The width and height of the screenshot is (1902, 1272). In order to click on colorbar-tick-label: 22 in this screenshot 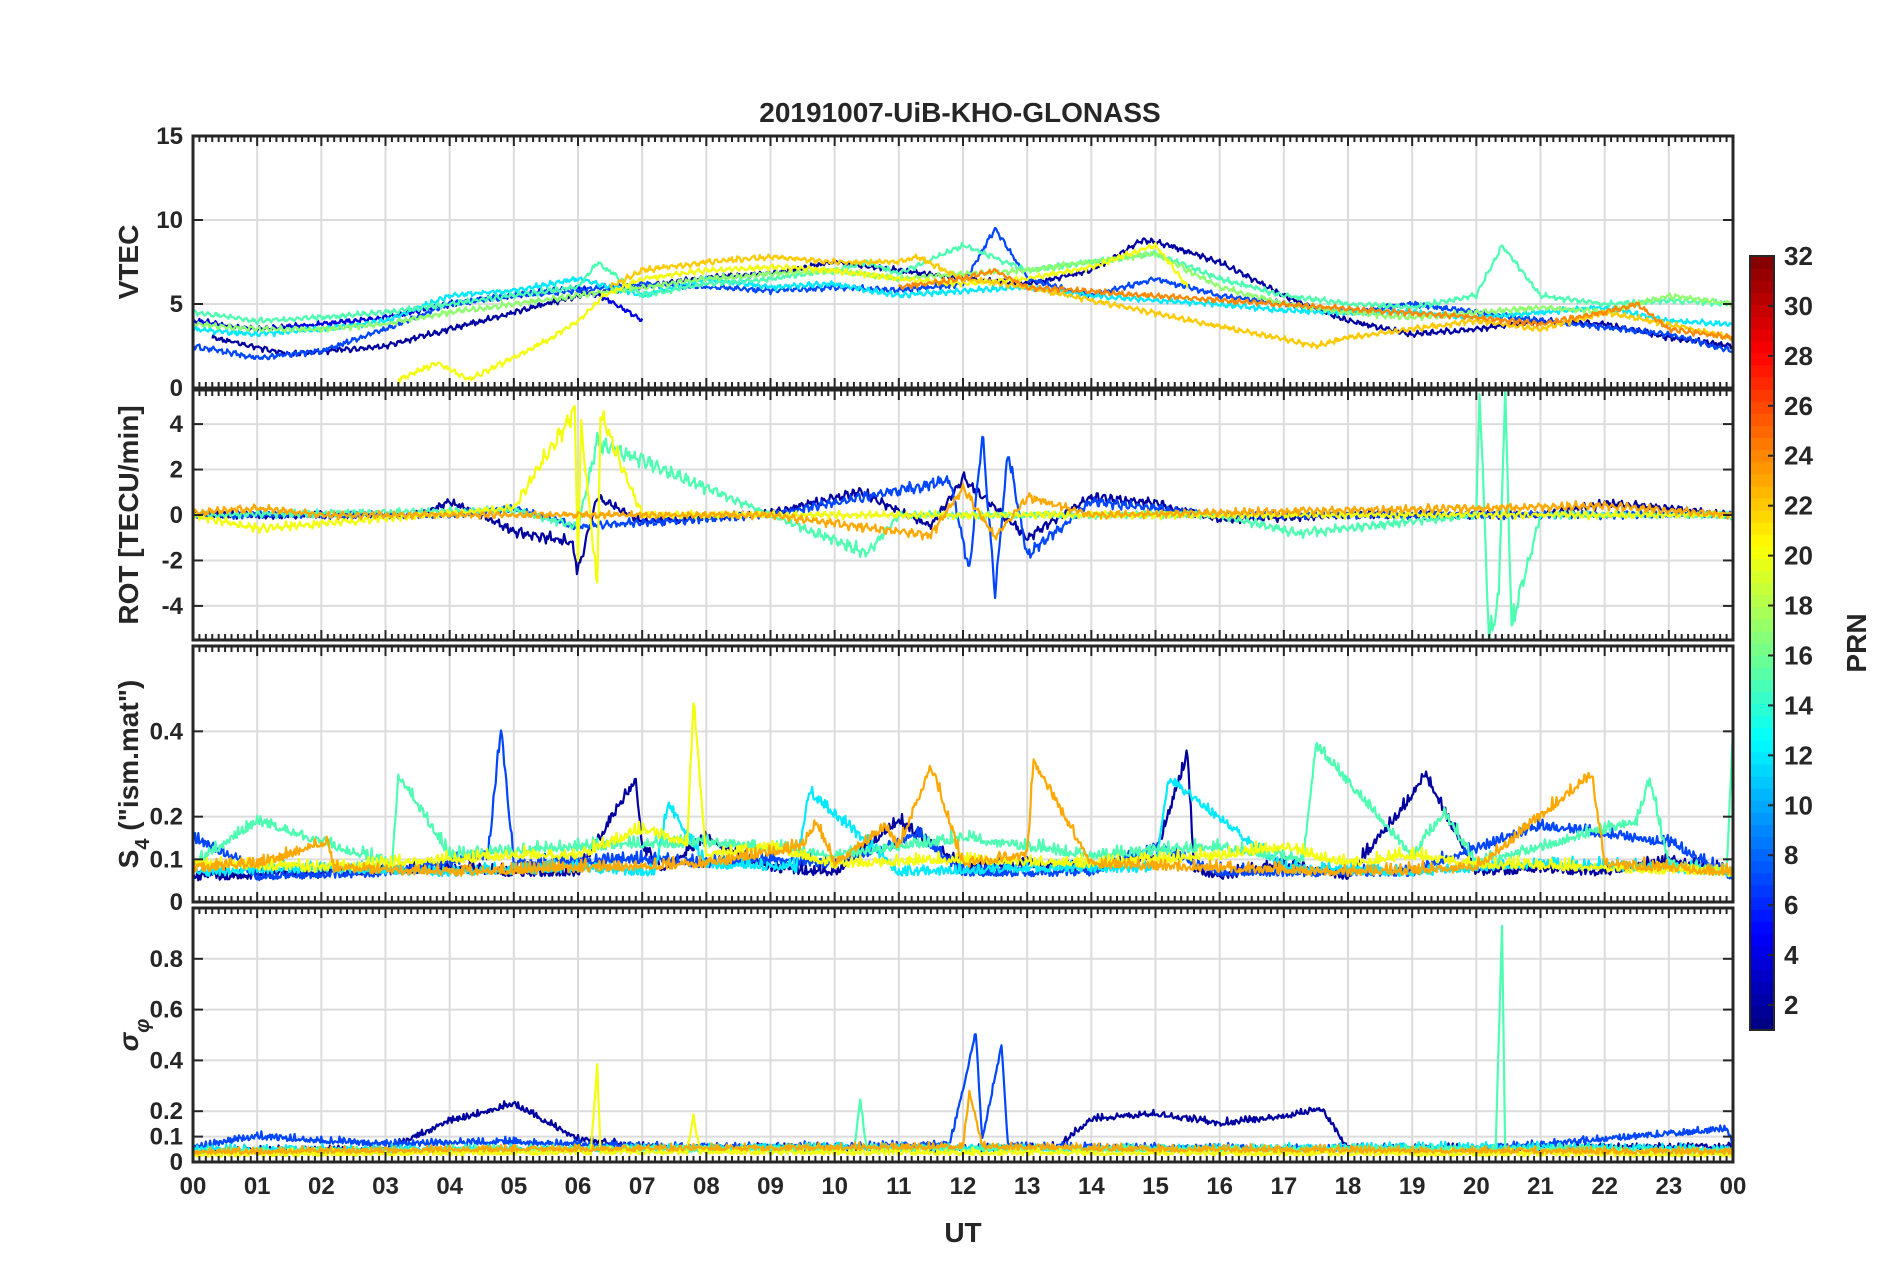, I will do `click(1798, 506)`.